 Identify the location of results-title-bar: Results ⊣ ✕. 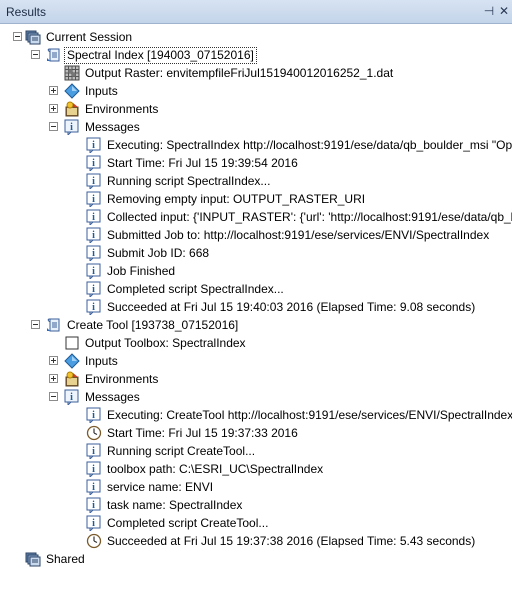
(256, 12).